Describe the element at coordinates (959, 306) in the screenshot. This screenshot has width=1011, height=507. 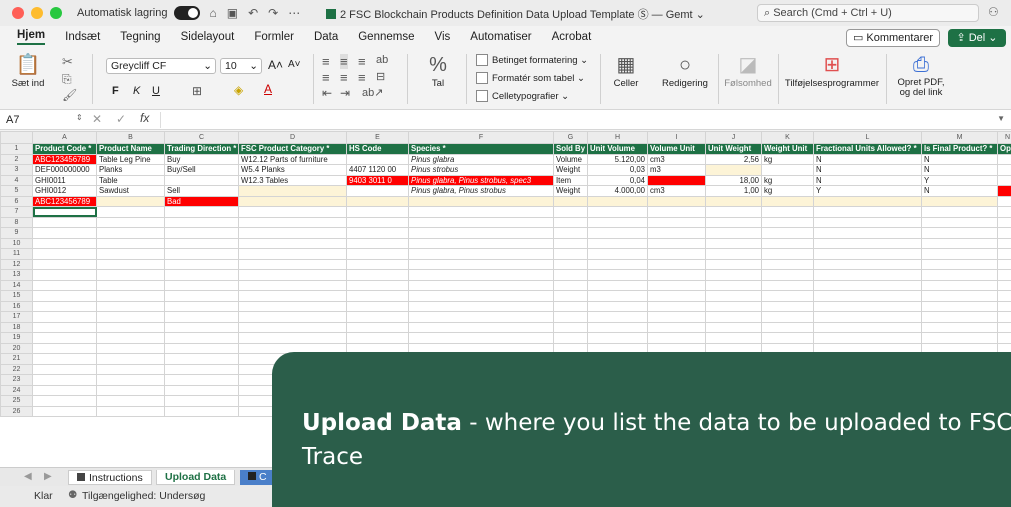
I see `cell-m16` at that location.